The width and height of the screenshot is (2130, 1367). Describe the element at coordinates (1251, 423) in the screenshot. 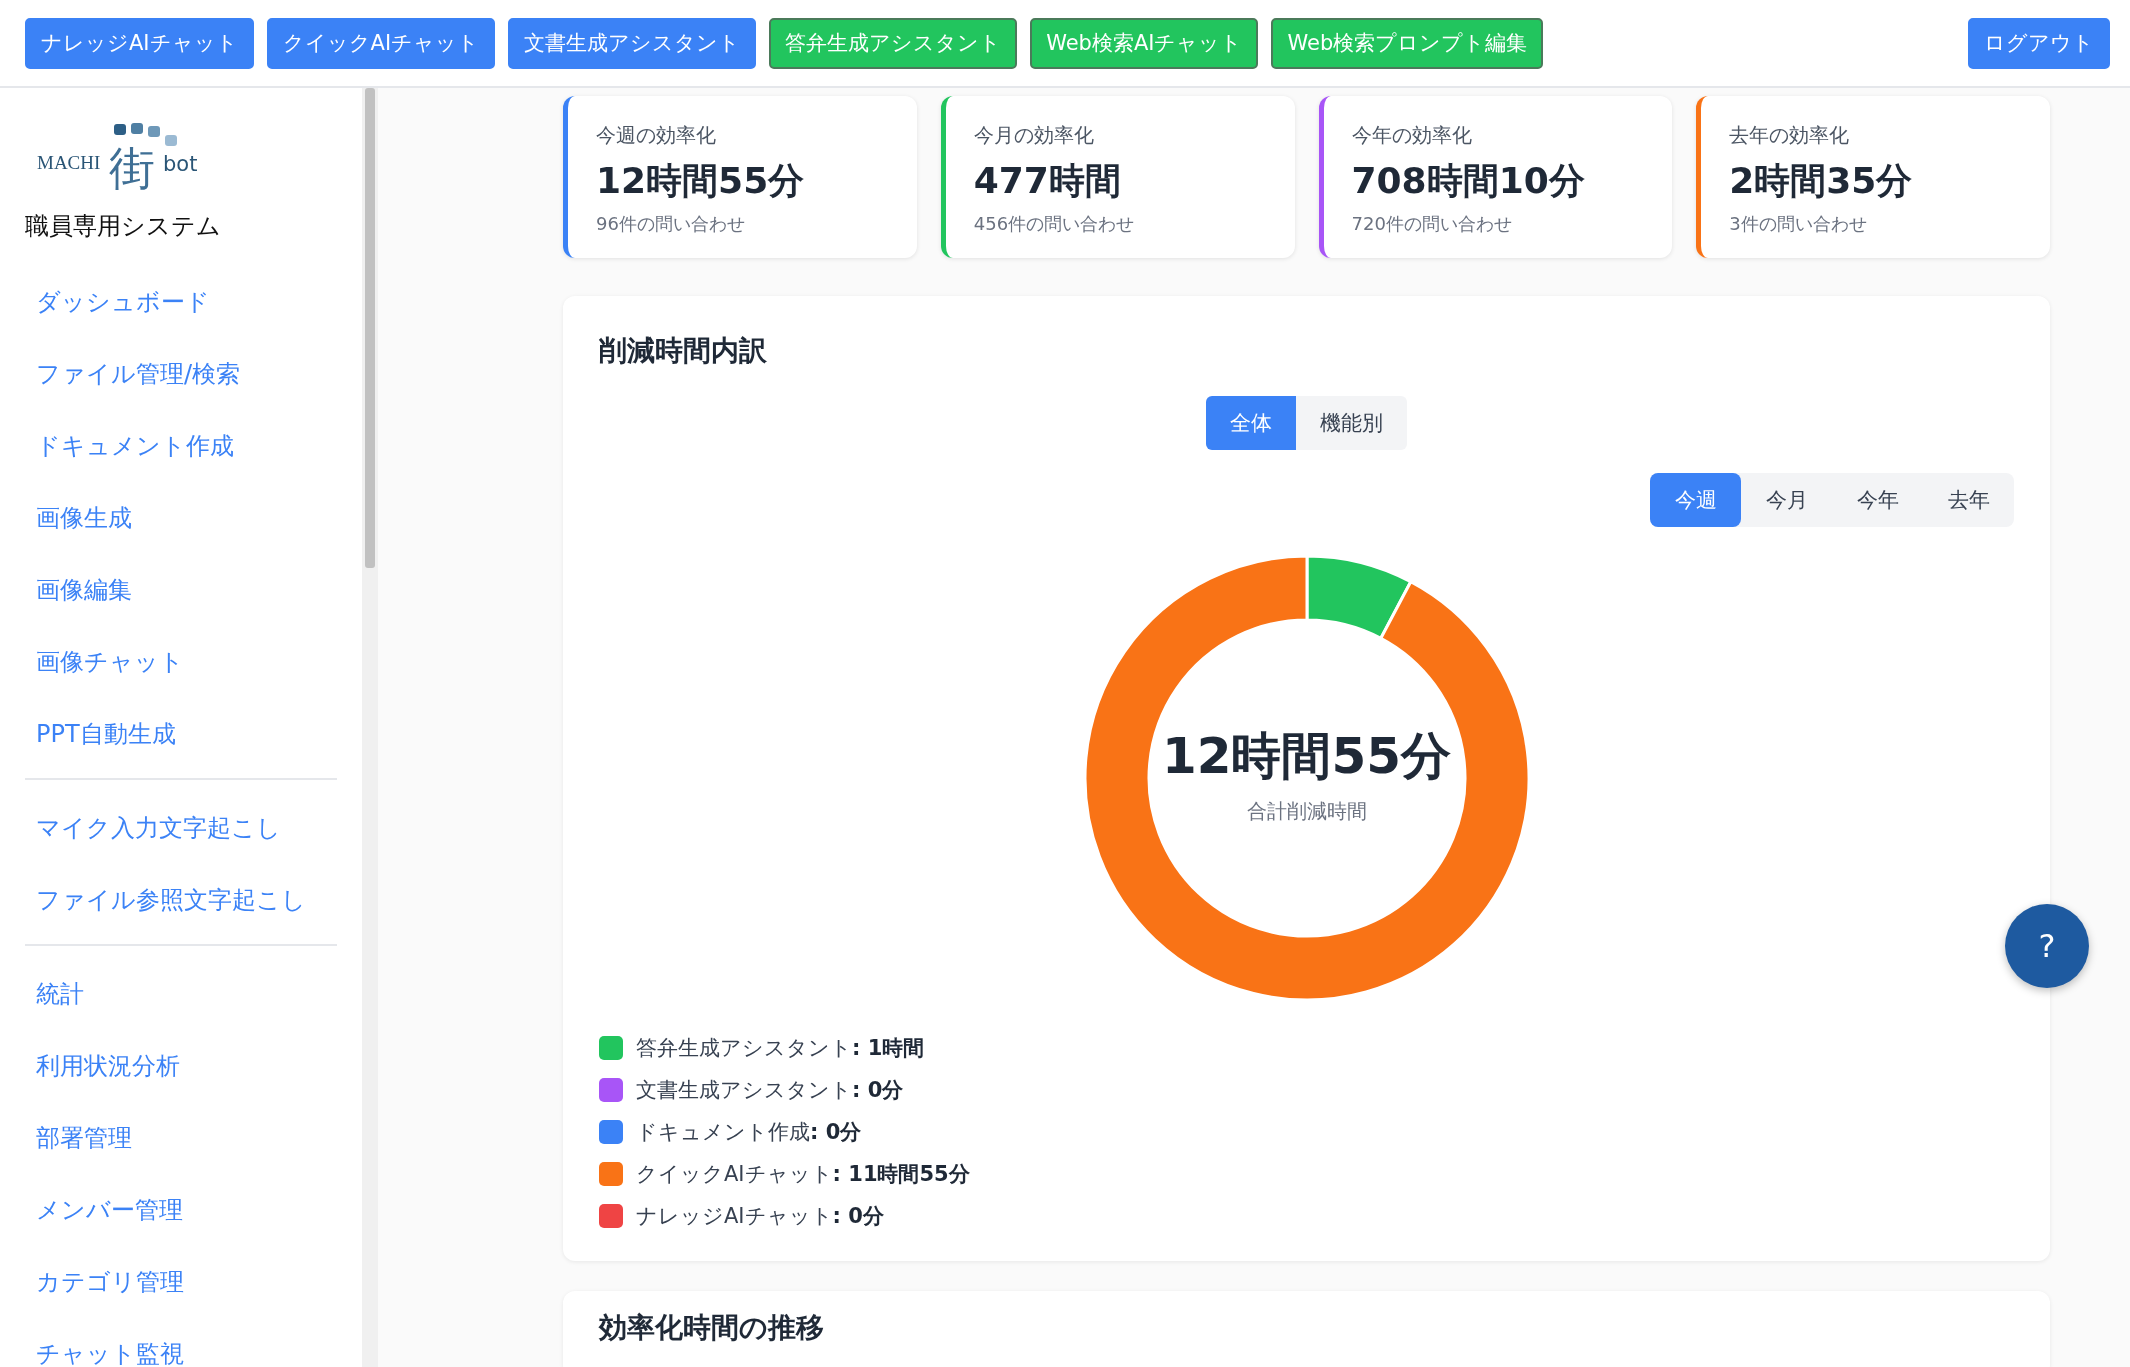

I see `view-toggle: 全体` at that location.